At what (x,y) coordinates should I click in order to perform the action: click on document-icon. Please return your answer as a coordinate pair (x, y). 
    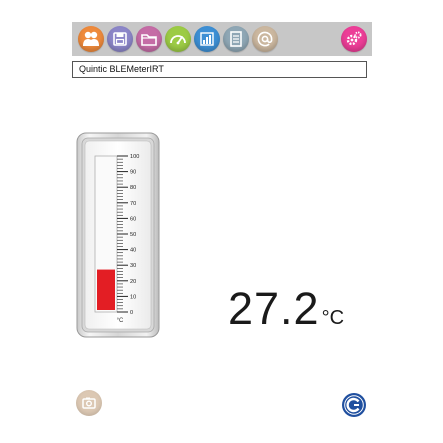
    Looking at the image, I should click on (236, 39).